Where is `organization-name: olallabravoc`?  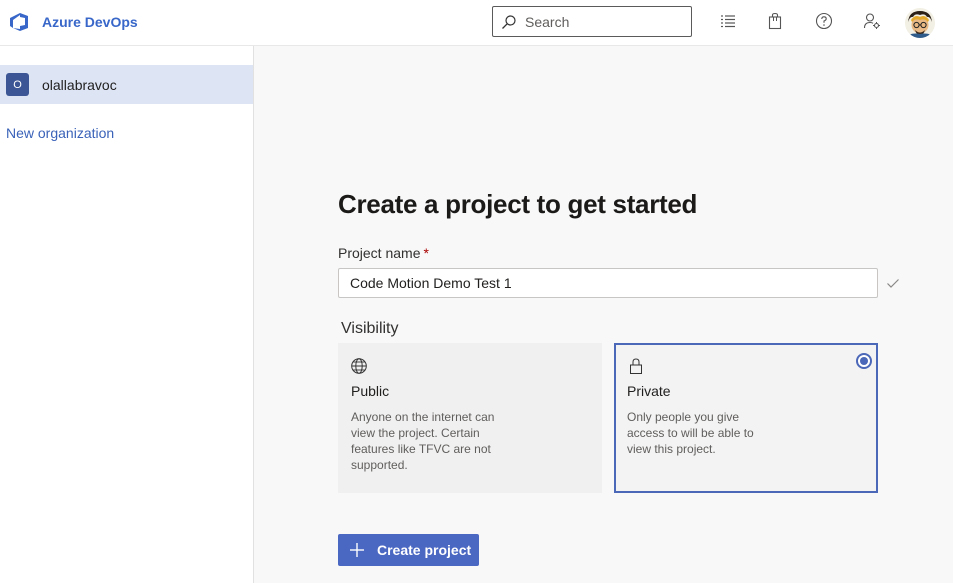 organization-name: olallabravoc is located at coordinates (79, 84).